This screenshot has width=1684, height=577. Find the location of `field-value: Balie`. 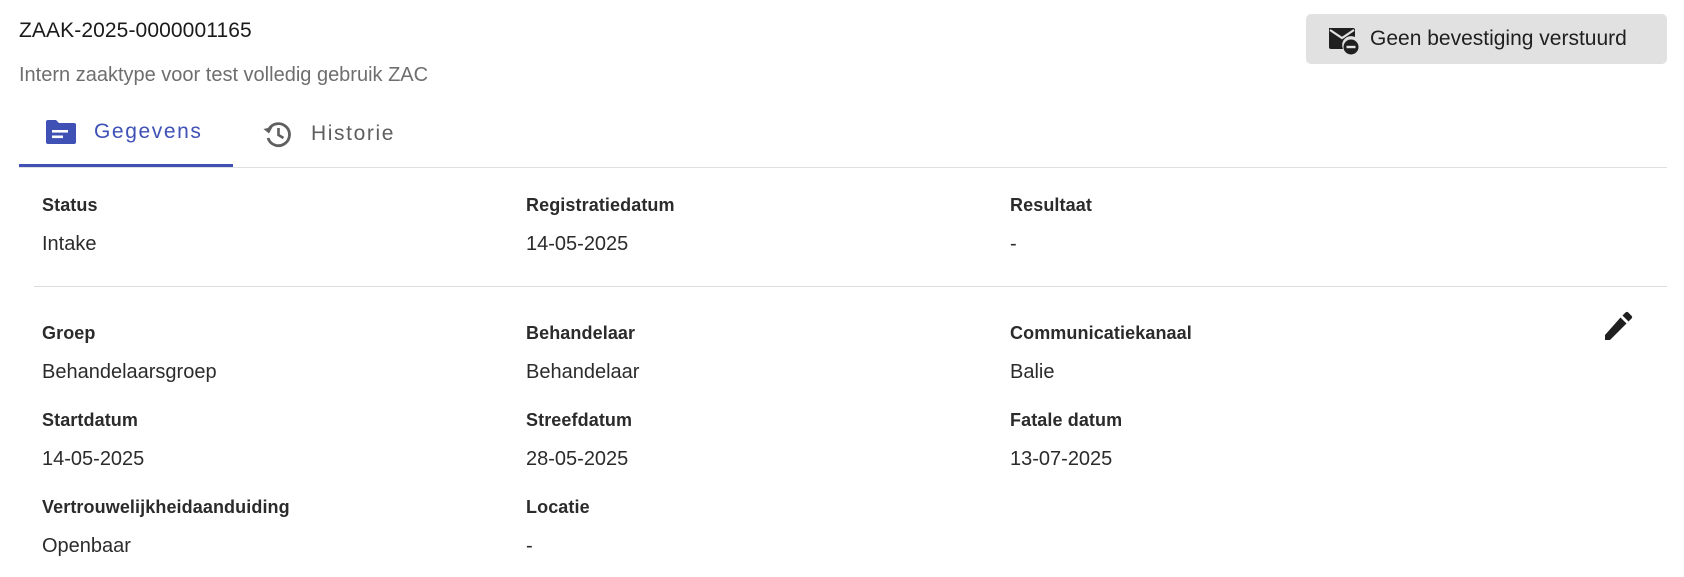

field-value: Balie is located at coordinates (1032, 372).